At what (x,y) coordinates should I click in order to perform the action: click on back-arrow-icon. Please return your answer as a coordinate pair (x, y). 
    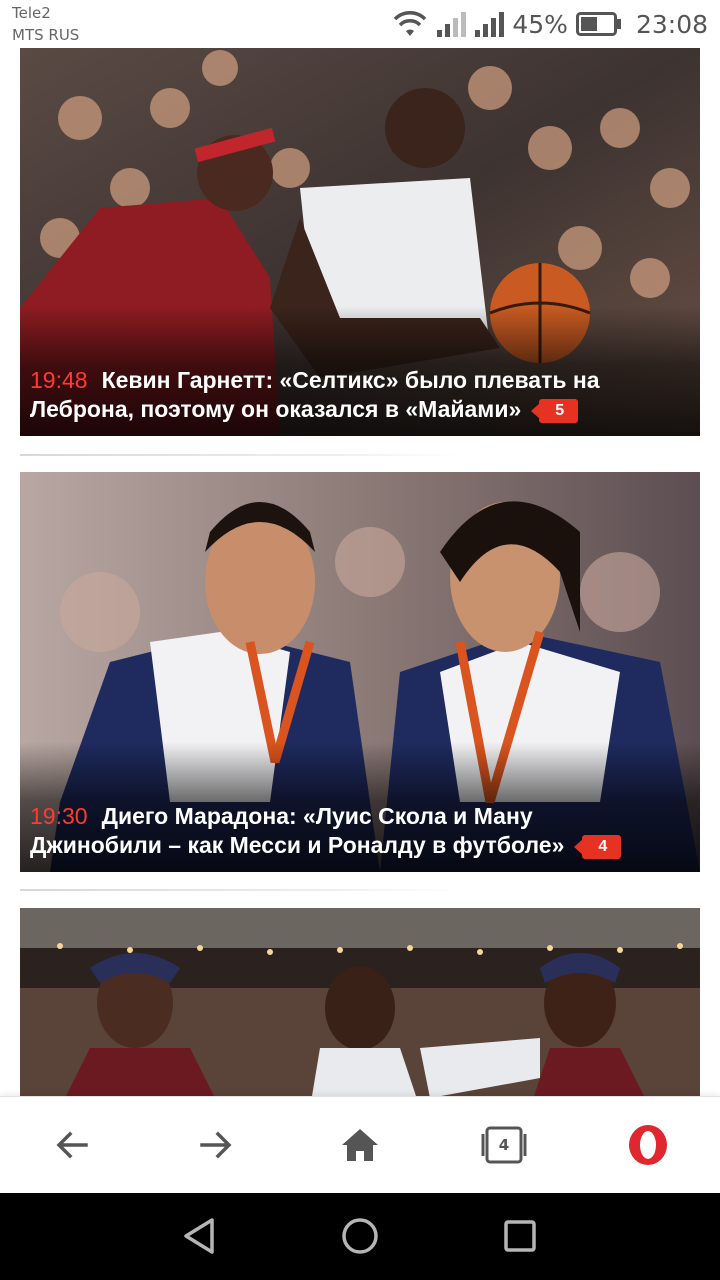
    Looking at the image, I should click on (72, 1145).